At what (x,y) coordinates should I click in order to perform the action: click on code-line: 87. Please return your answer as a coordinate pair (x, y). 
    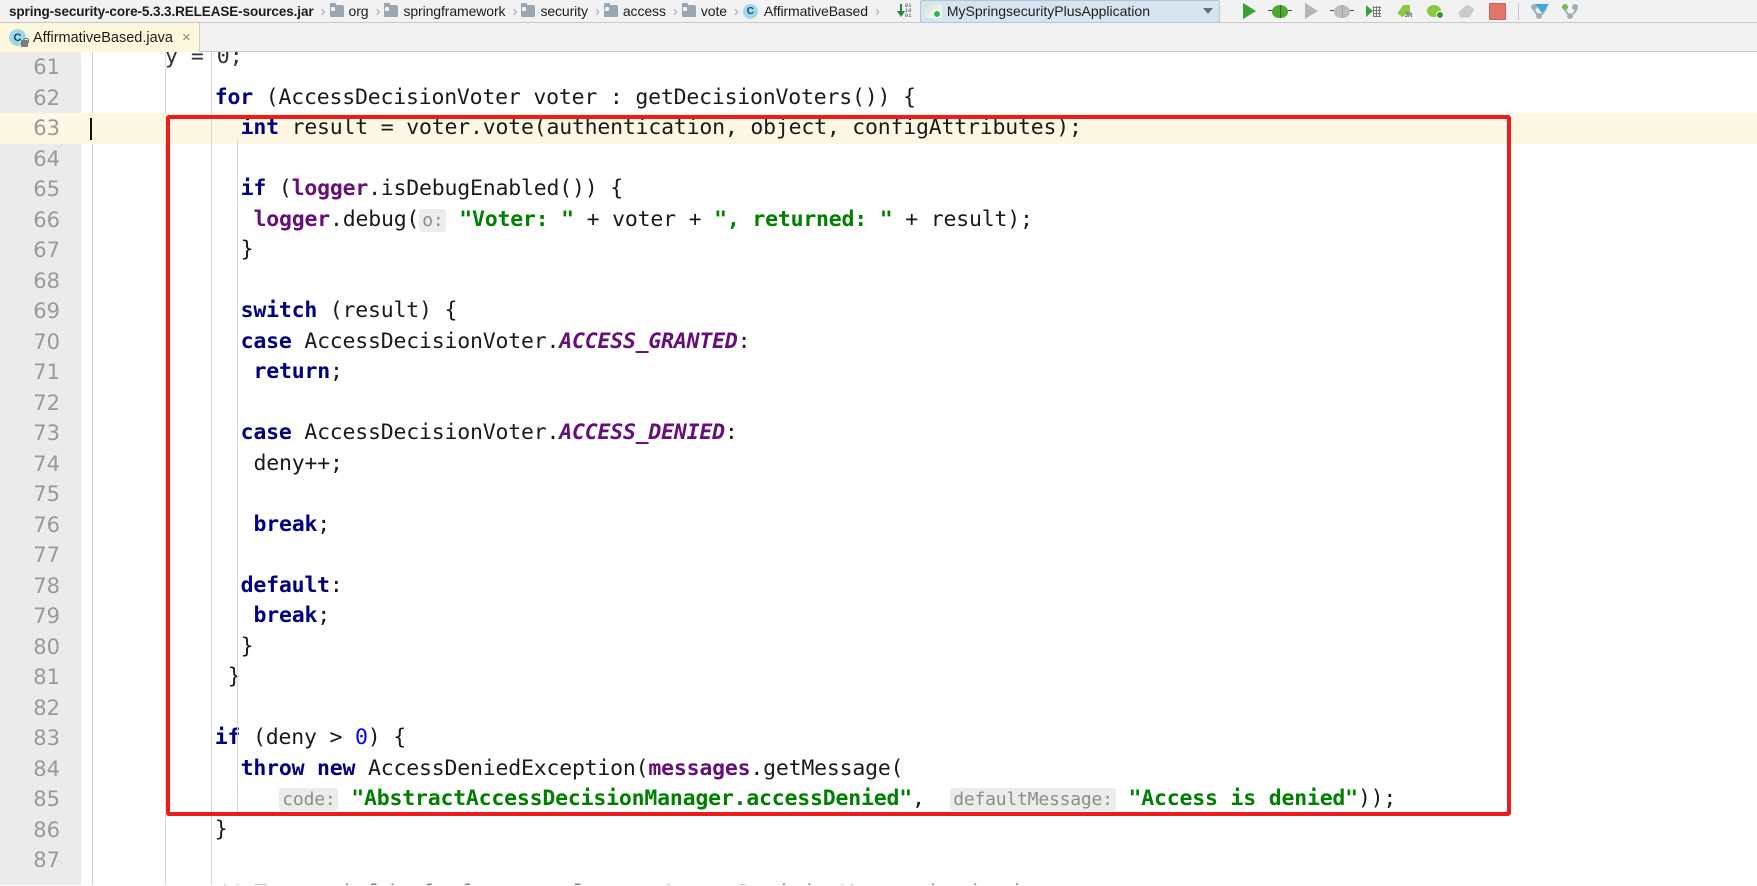
    Looking at the image, I should click on (878, 860).